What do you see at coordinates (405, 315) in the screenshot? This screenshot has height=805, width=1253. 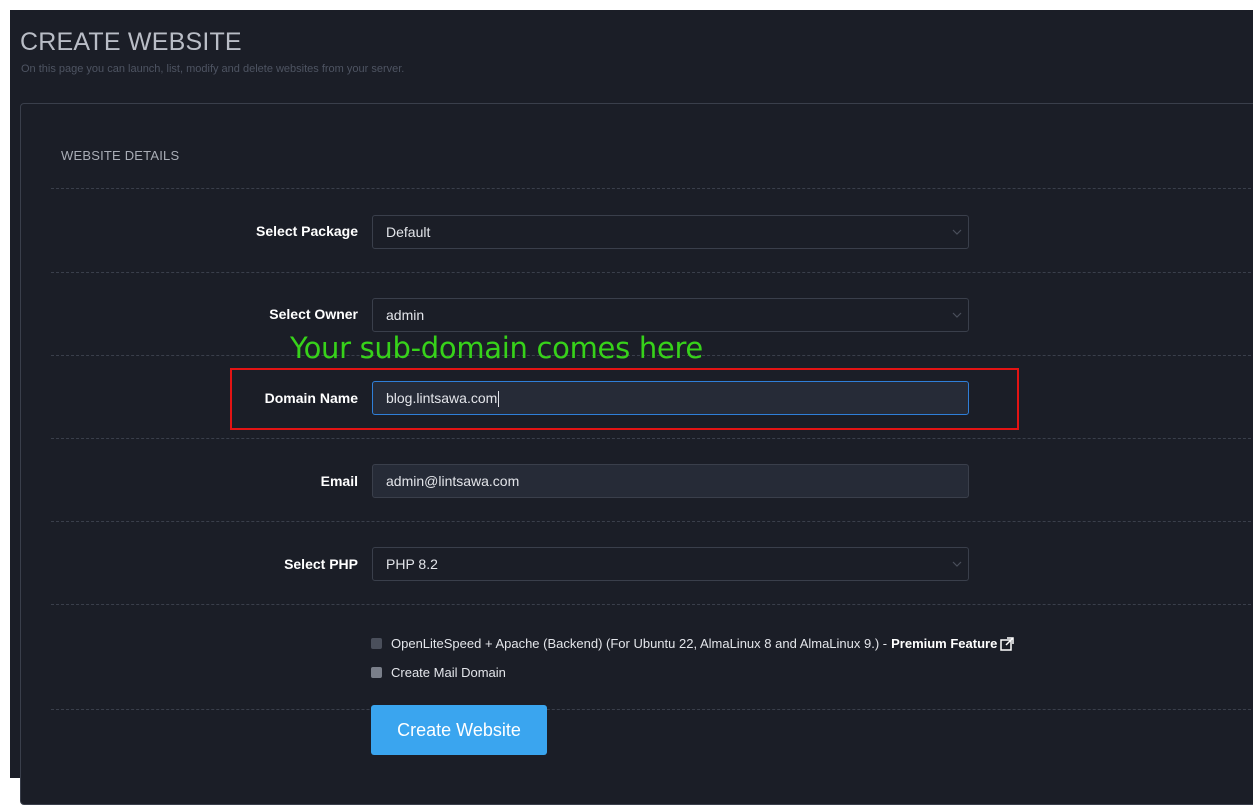 I see `owner-value: admin` at bounding box center [405, 315].